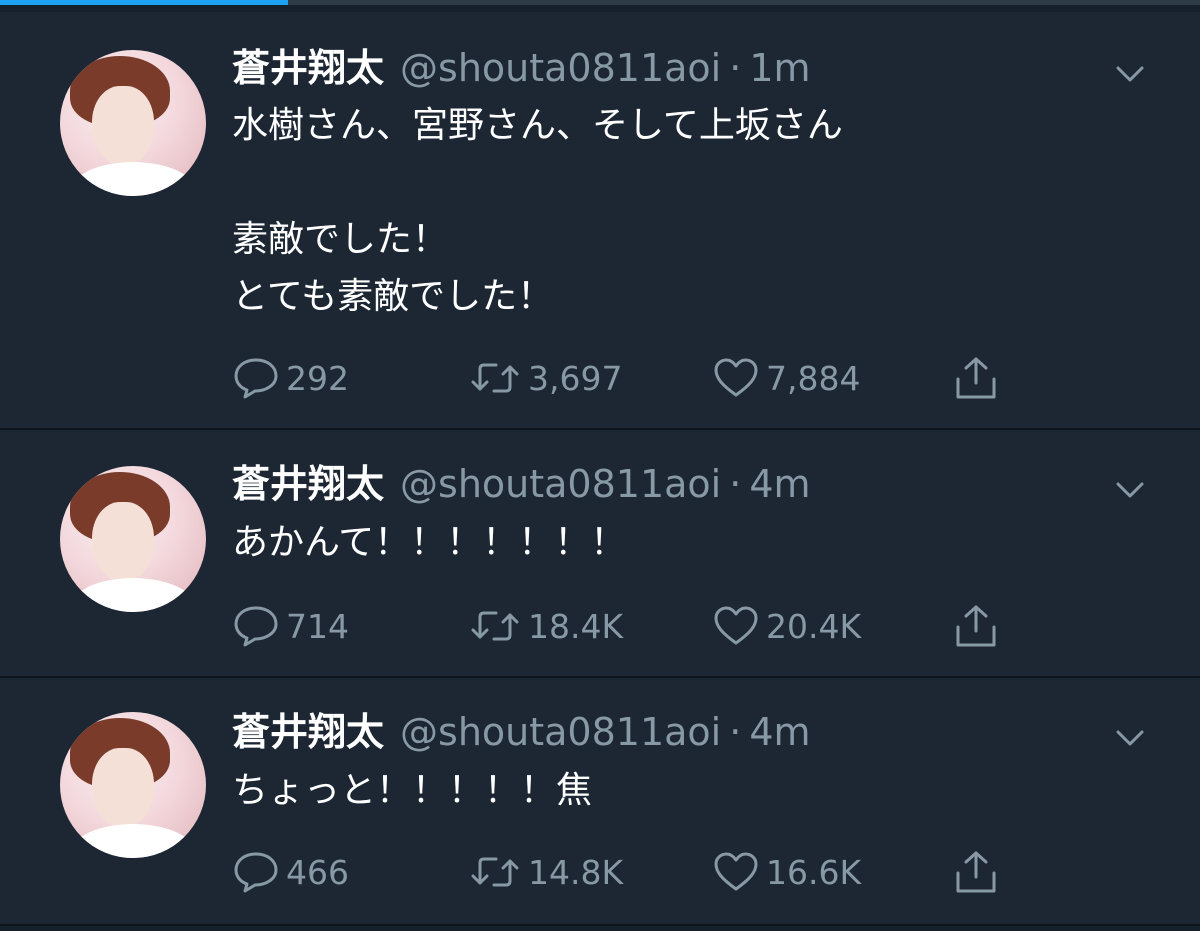  Describe the element at coordinates (814, 626) in the screenshot. I see `like-count: 20.4K` at that location.